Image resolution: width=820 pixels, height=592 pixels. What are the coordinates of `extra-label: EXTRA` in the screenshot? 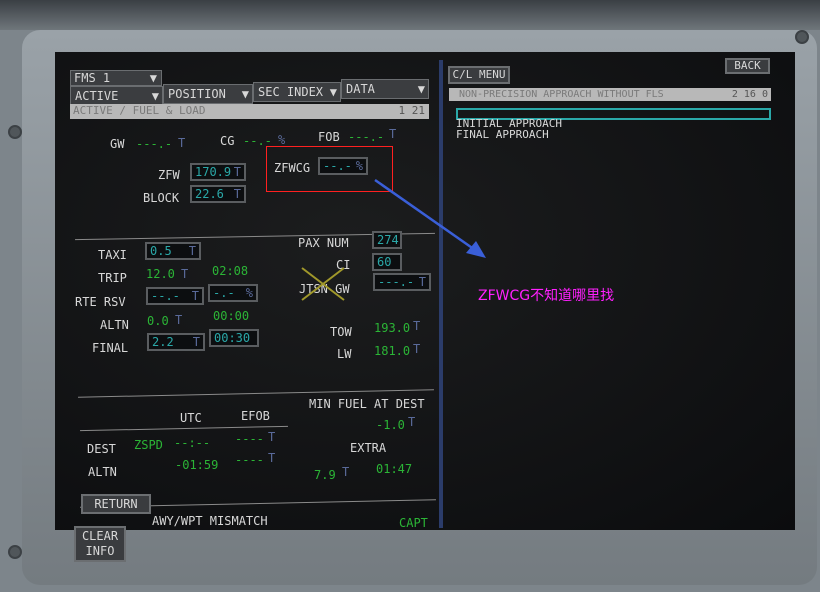 It's located at (368, 448).